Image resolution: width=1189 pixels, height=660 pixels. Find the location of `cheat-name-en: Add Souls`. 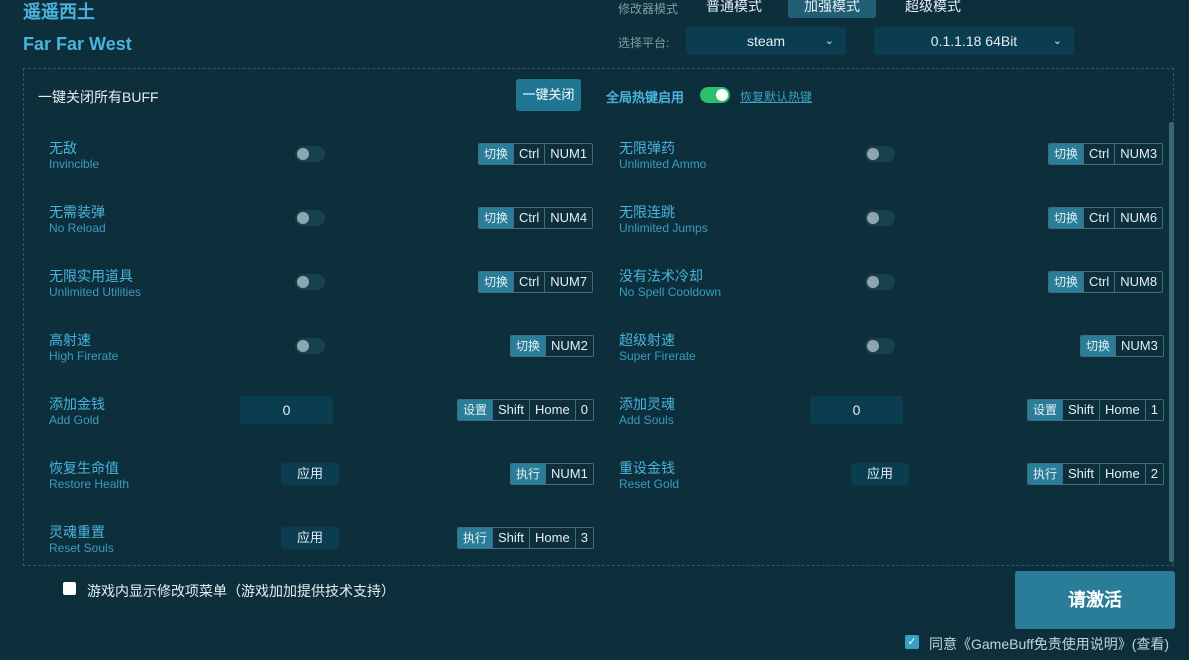

cheat-name-en: Add Souls is located at coordinates (646, 420).